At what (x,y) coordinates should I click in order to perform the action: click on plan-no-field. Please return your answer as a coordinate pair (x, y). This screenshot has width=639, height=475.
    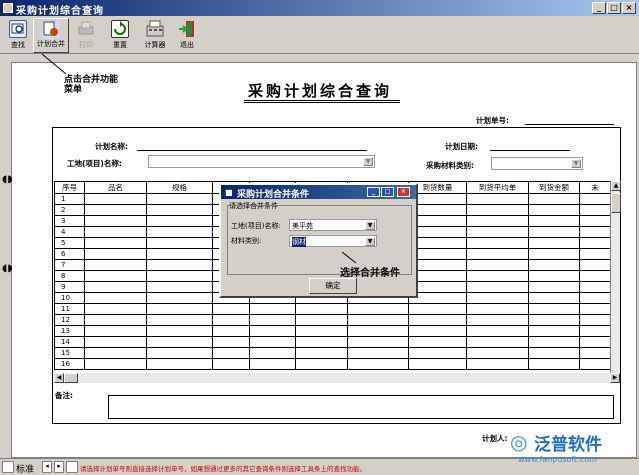
    Looking at the image, I should click on (569, 124).